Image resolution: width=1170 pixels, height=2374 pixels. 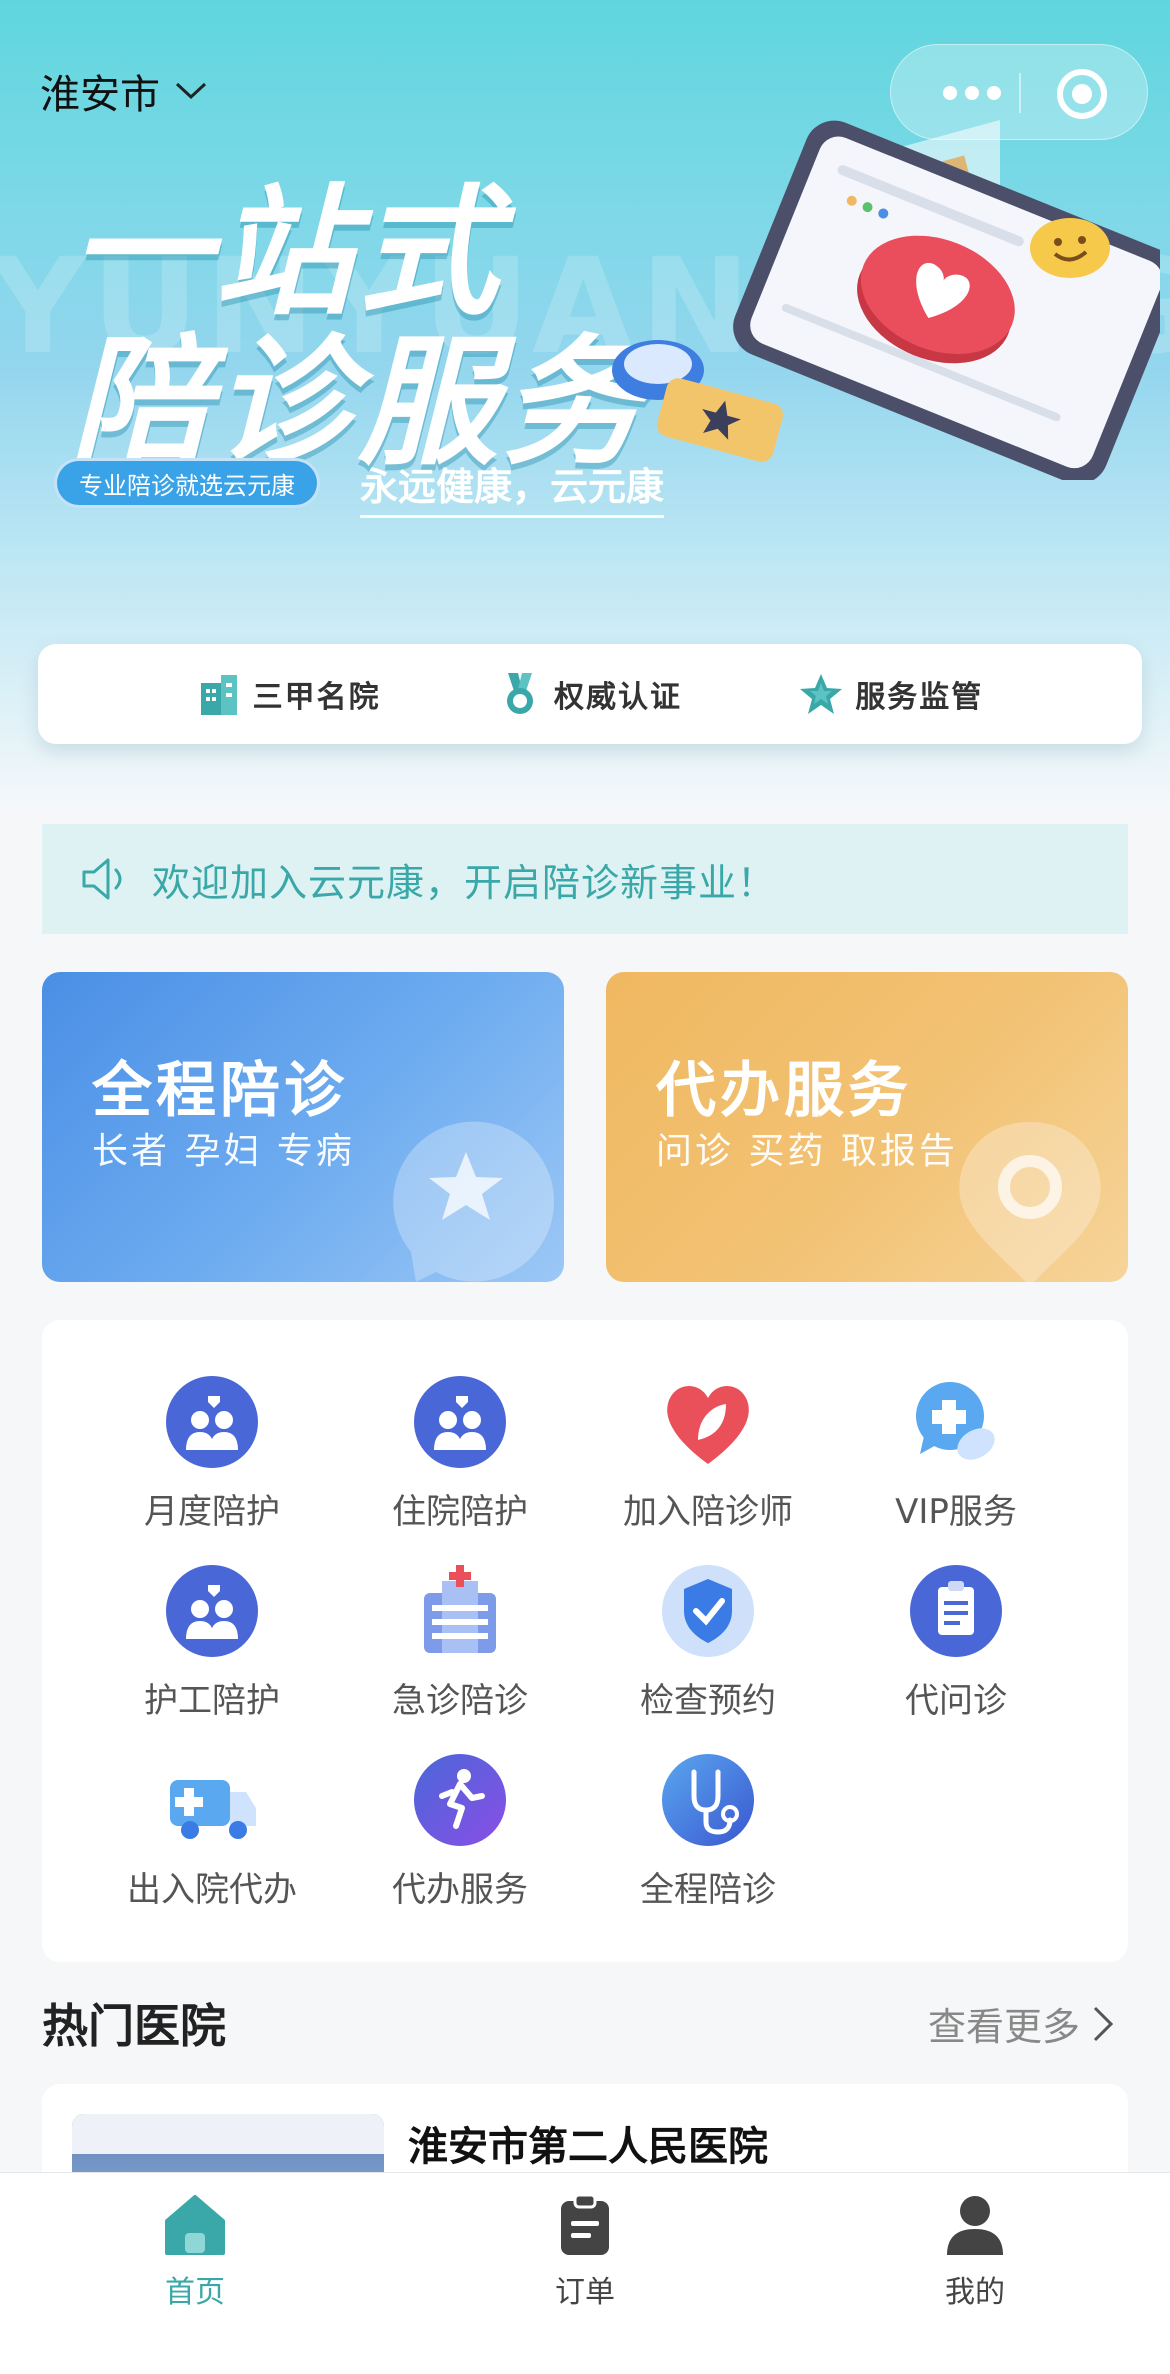 What do you see at coordinates (460, 1890) in the screenshot?
I see `service-label: 代办服务` at bounding box center [460, 1890].